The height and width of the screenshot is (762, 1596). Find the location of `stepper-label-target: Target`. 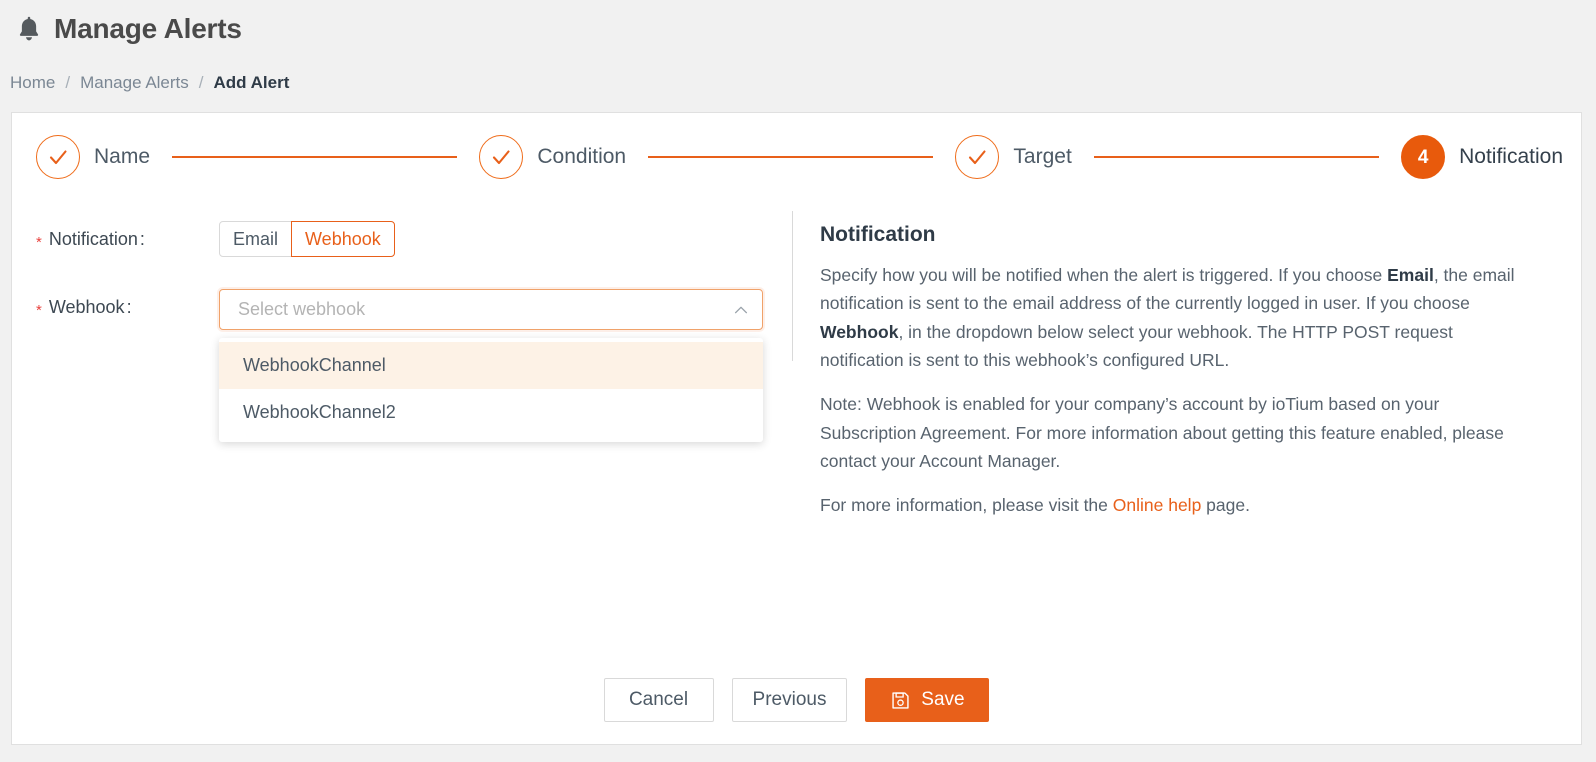

stepper-label-target: Target is located at coordinates (1042, 156).